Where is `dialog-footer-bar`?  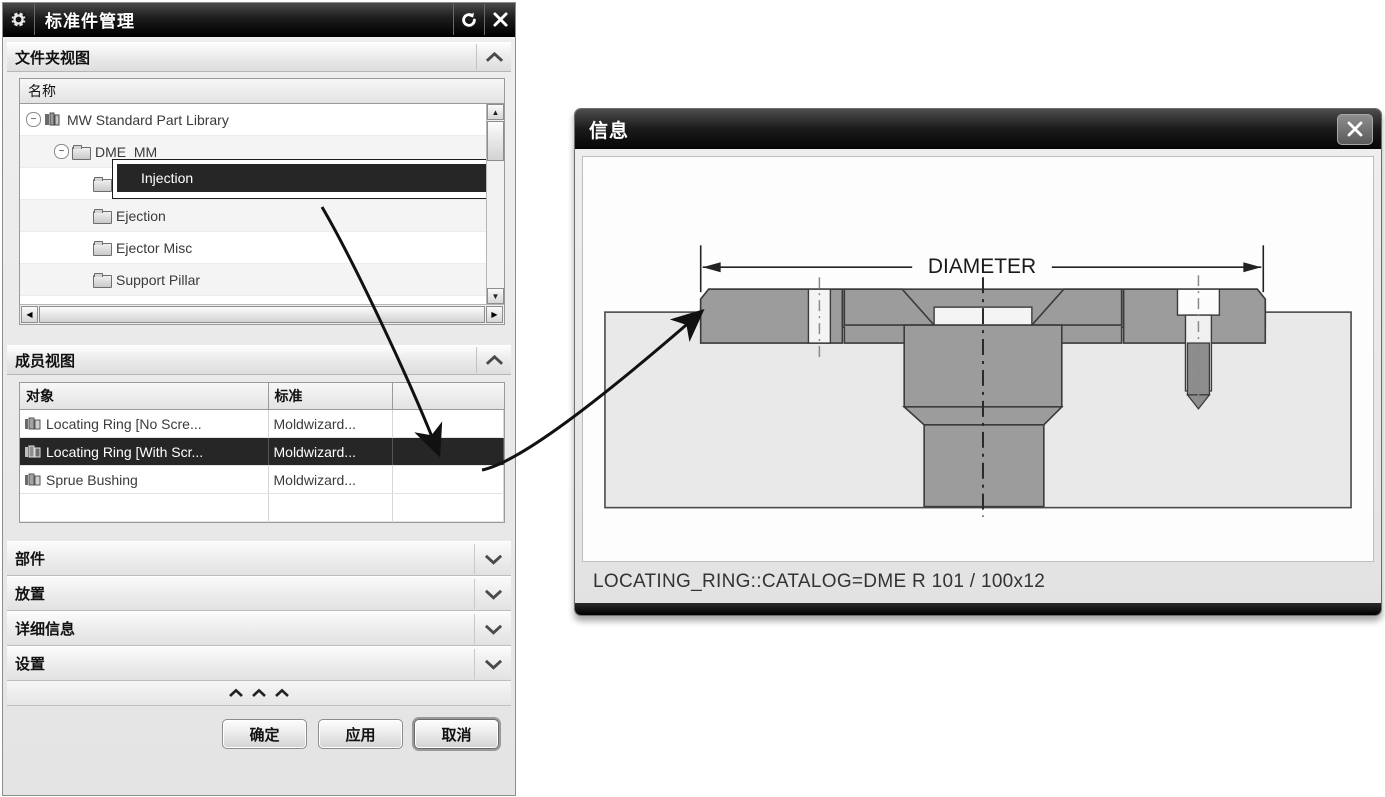 dialog-footer-bar is located at coordinates (978, 609).